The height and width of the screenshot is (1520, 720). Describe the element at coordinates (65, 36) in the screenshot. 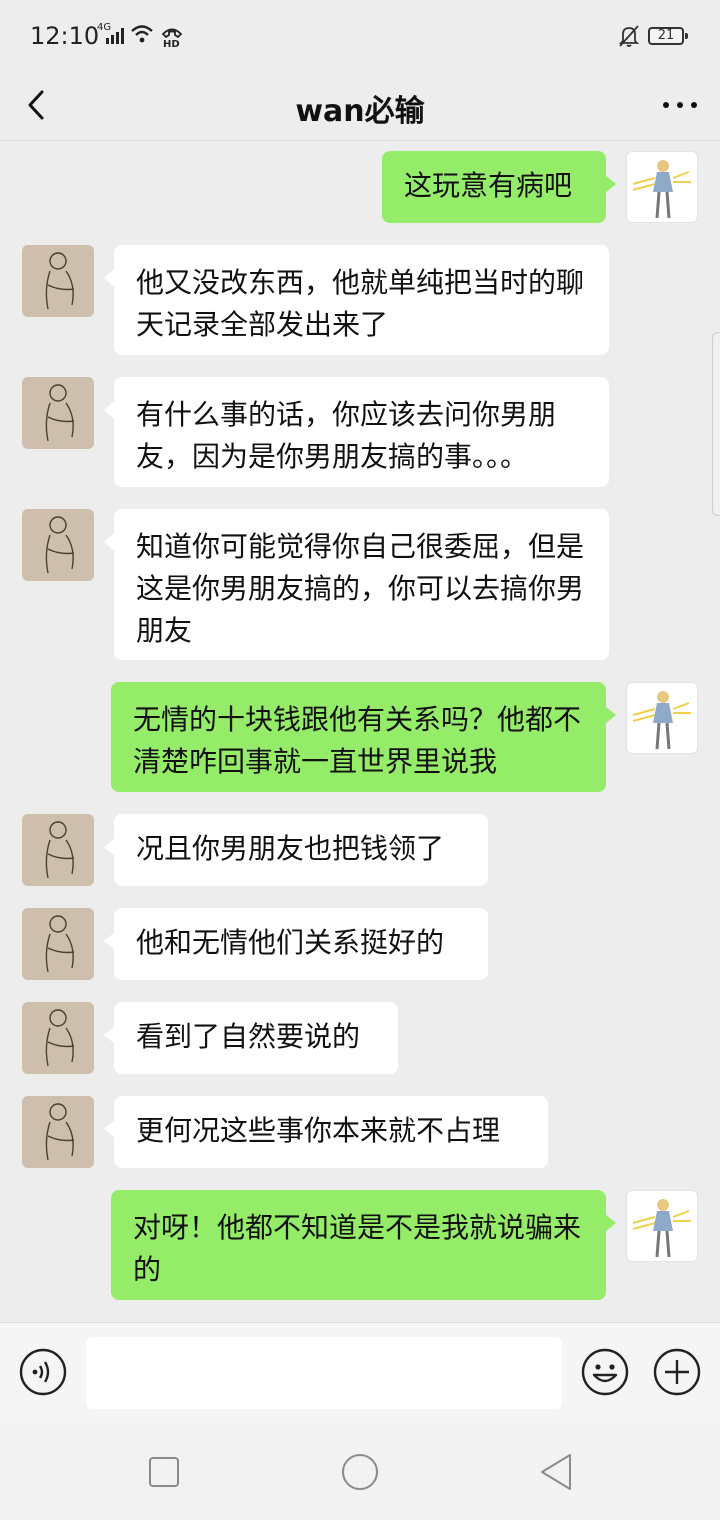

I see `status-time: 12:10` at that location.